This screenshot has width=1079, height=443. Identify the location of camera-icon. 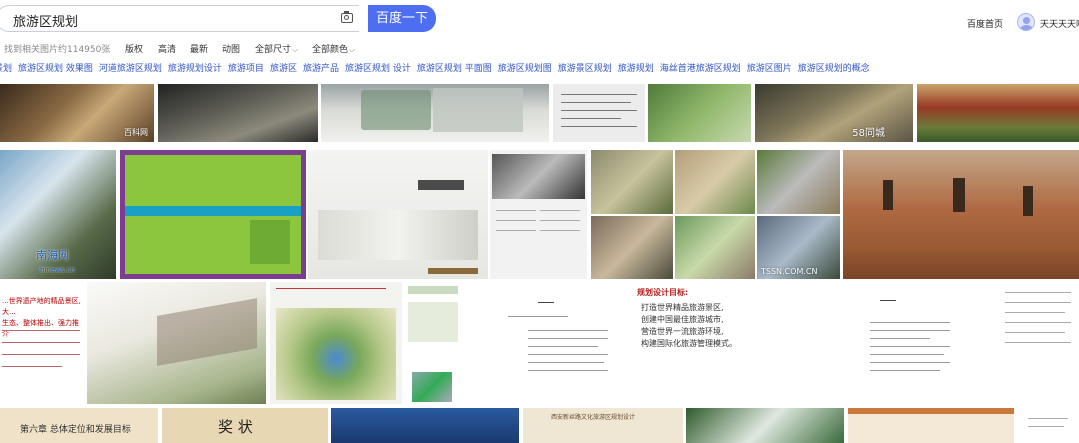
(347, 17).